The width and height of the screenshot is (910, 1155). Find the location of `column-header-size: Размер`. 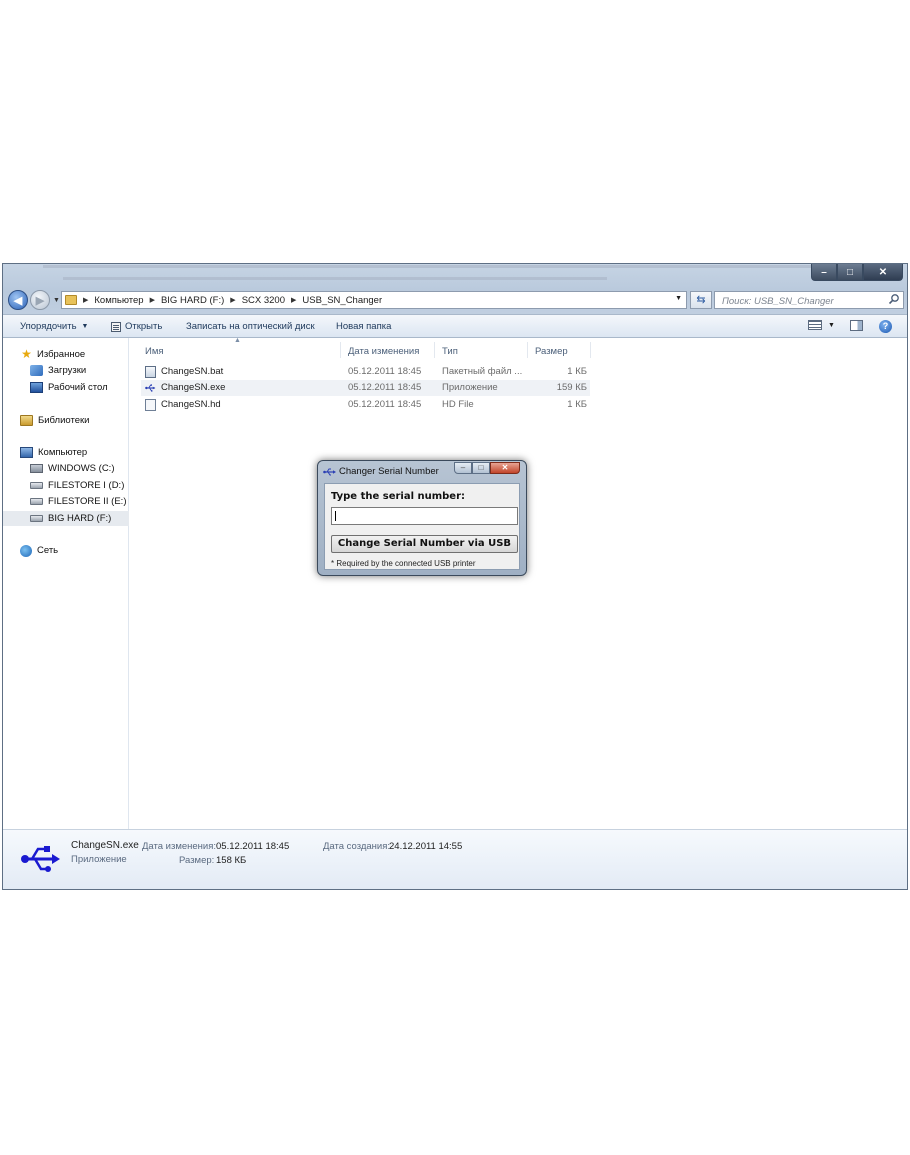

column-header-size: Размер is located at coordinates (551, 351).